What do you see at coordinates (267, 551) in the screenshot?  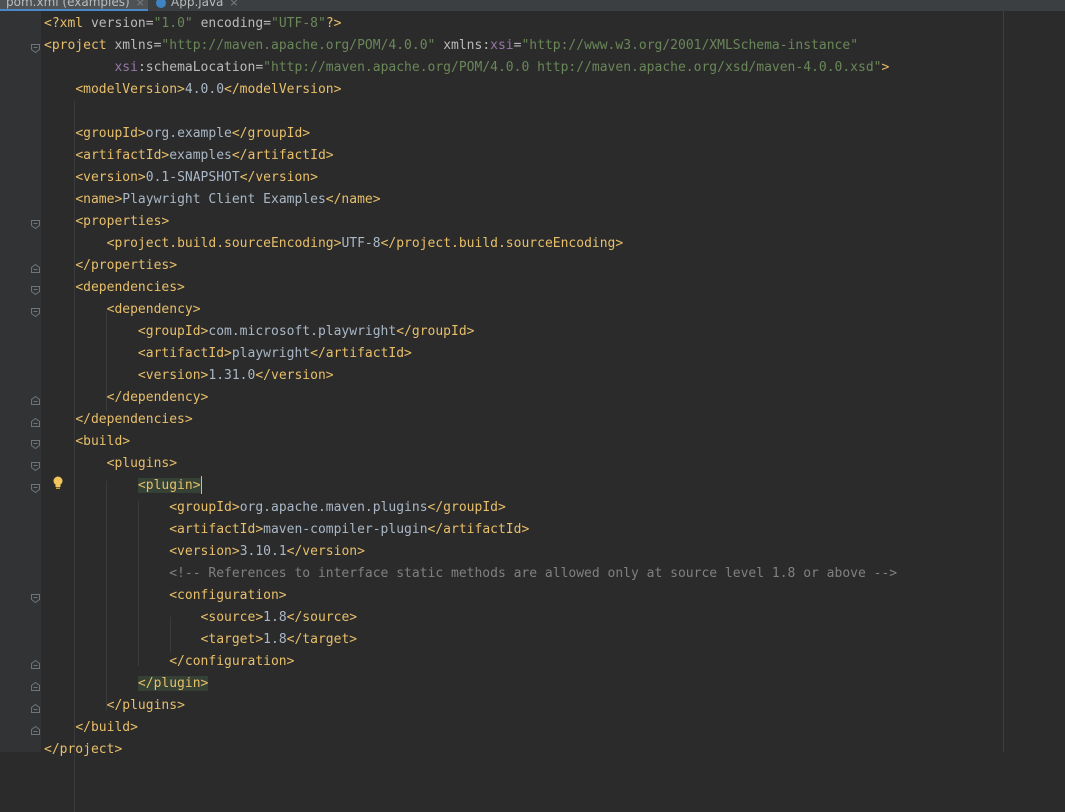 I see `code-line: <version>3.10.1</version>` at bounding box center [267, 551].